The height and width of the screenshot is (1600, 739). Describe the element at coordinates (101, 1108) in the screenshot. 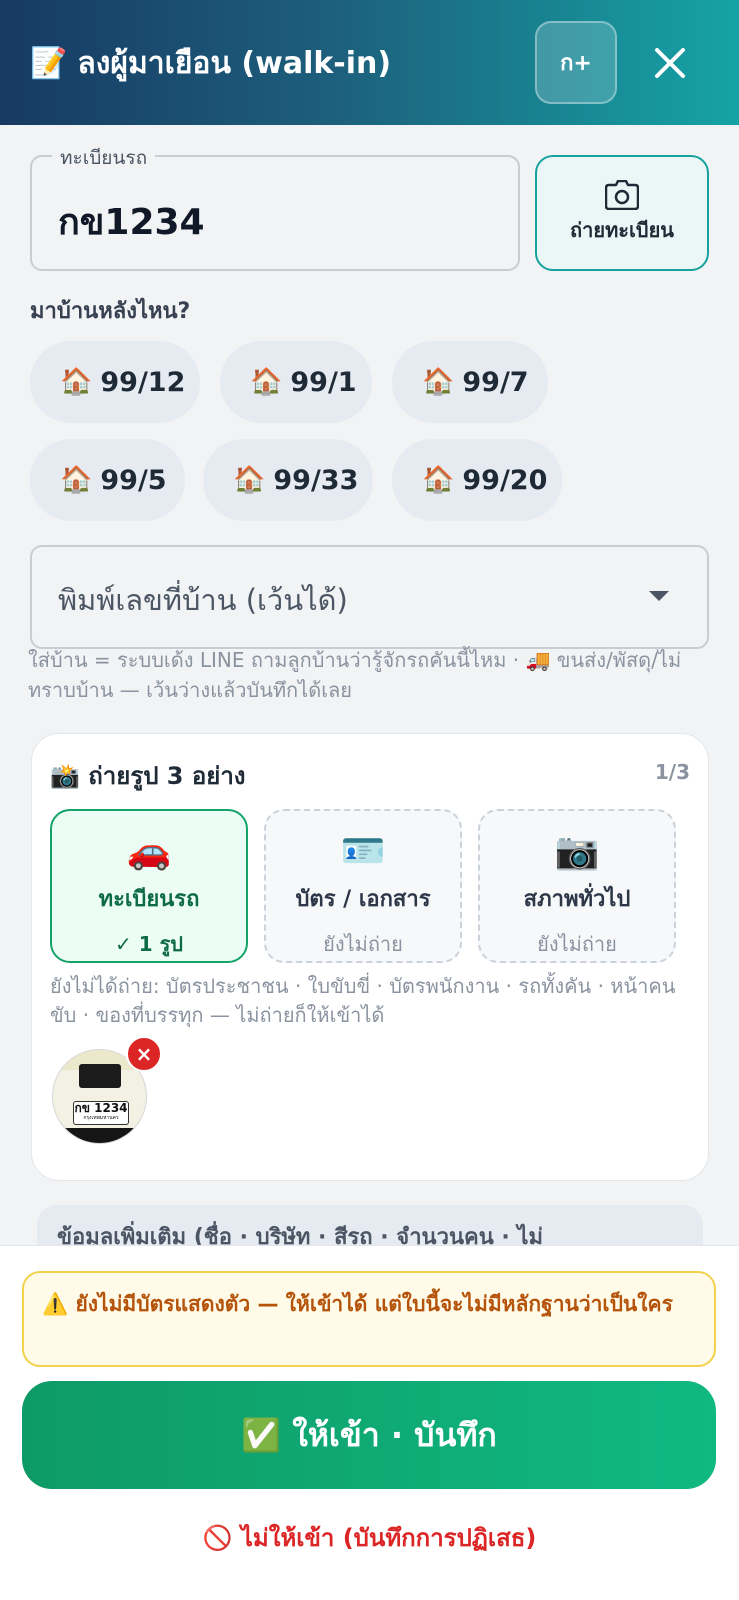

I see `thumb-plate-text: กข 1234` at that location.